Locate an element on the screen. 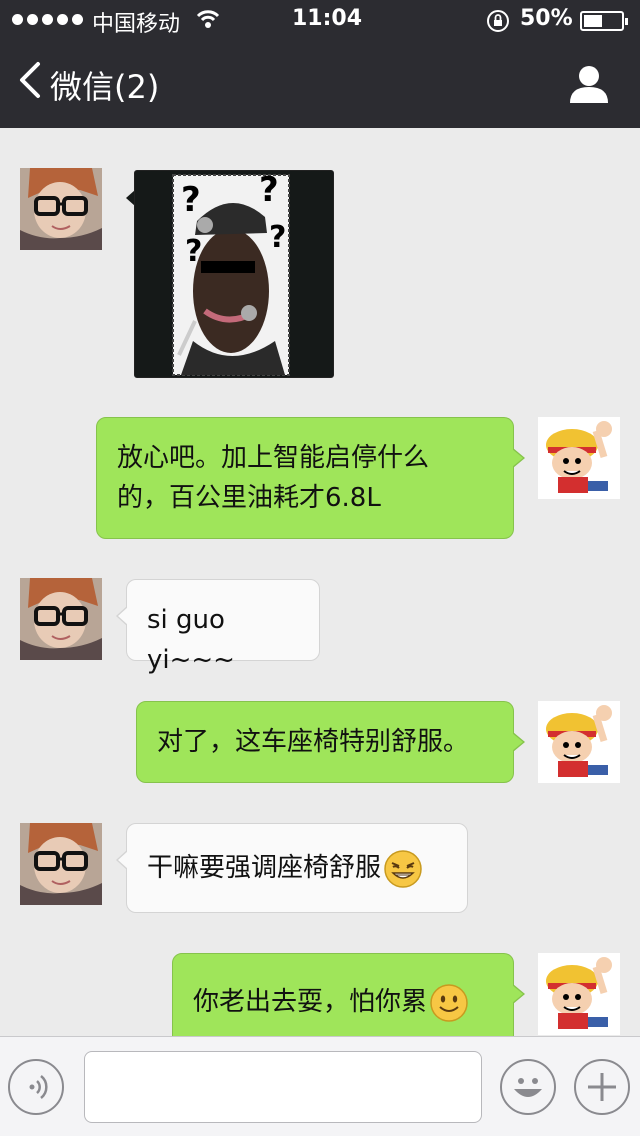  wifi-icon is located at coordinates (208, 19).